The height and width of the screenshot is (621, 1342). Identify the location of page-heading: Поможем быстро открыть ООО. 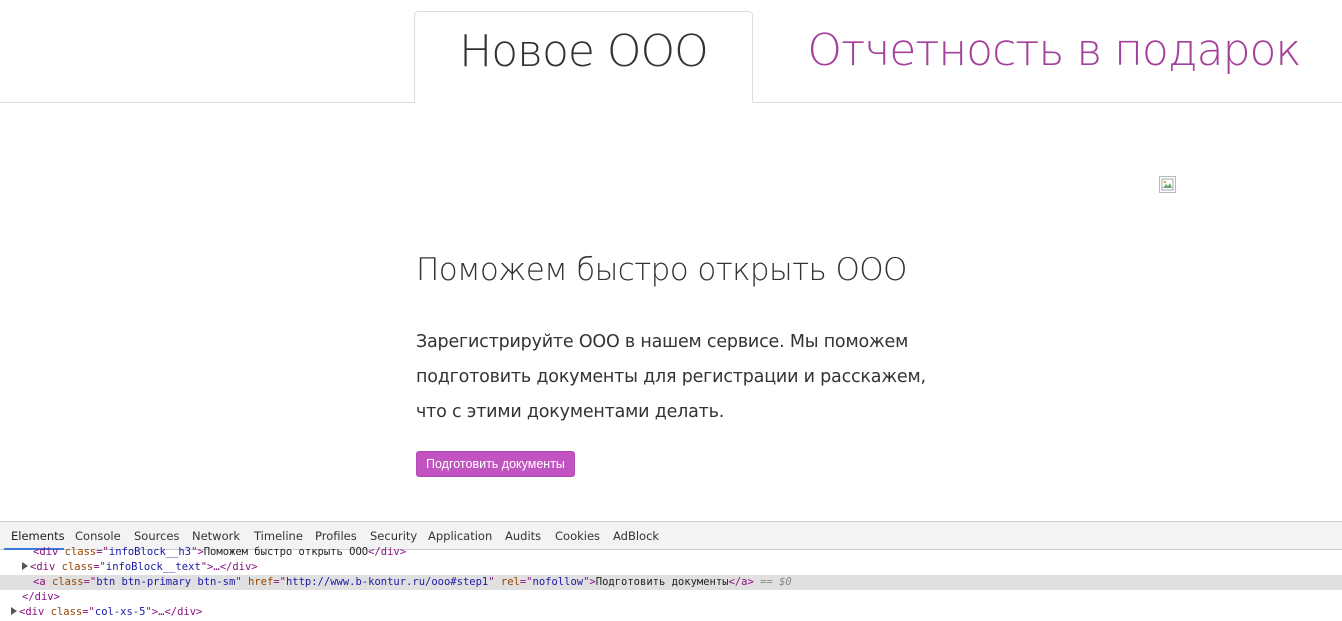
(661, 270).